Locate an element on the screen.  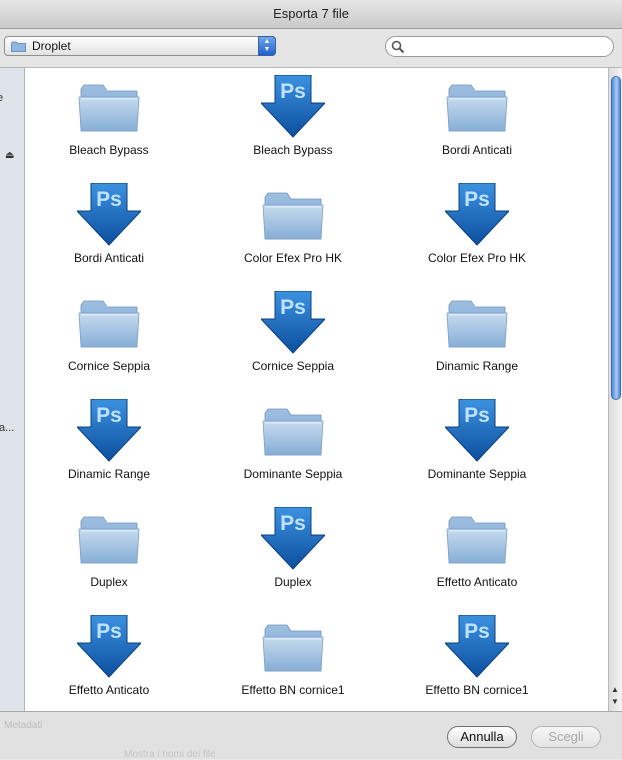
file-item: Ps Effetto Anticato is located at coordinates (109, 661).